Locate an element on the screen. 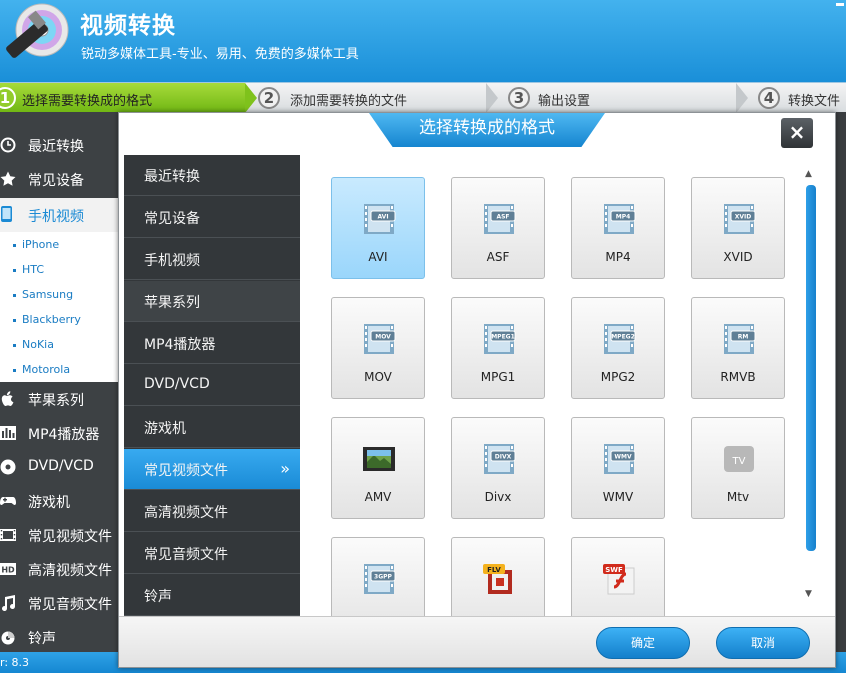 The height and width of the screenshot is (673, 846). category-item-mp4: MP4播放器 is located at coordinates (212, 343).